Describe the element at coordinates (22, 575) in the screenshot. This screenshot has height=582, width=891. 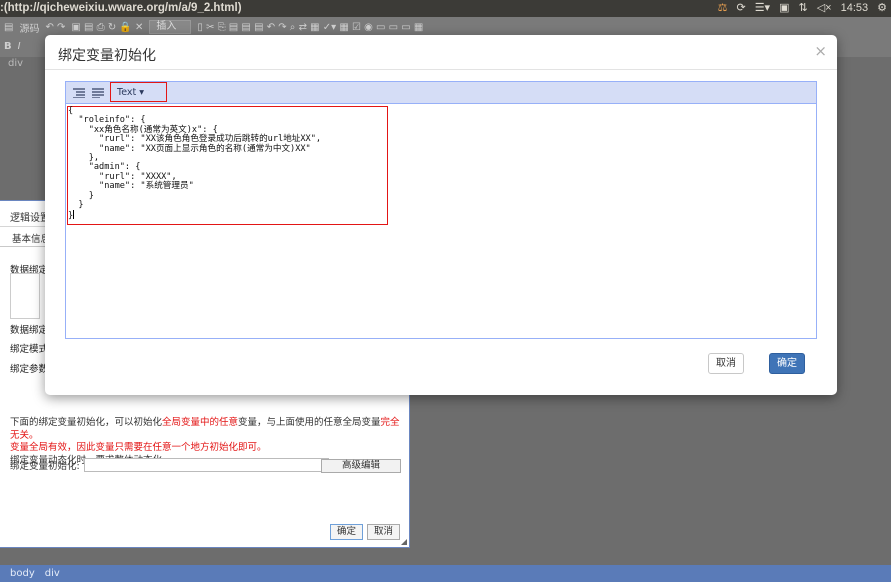
I see `path-body: body` at that location.